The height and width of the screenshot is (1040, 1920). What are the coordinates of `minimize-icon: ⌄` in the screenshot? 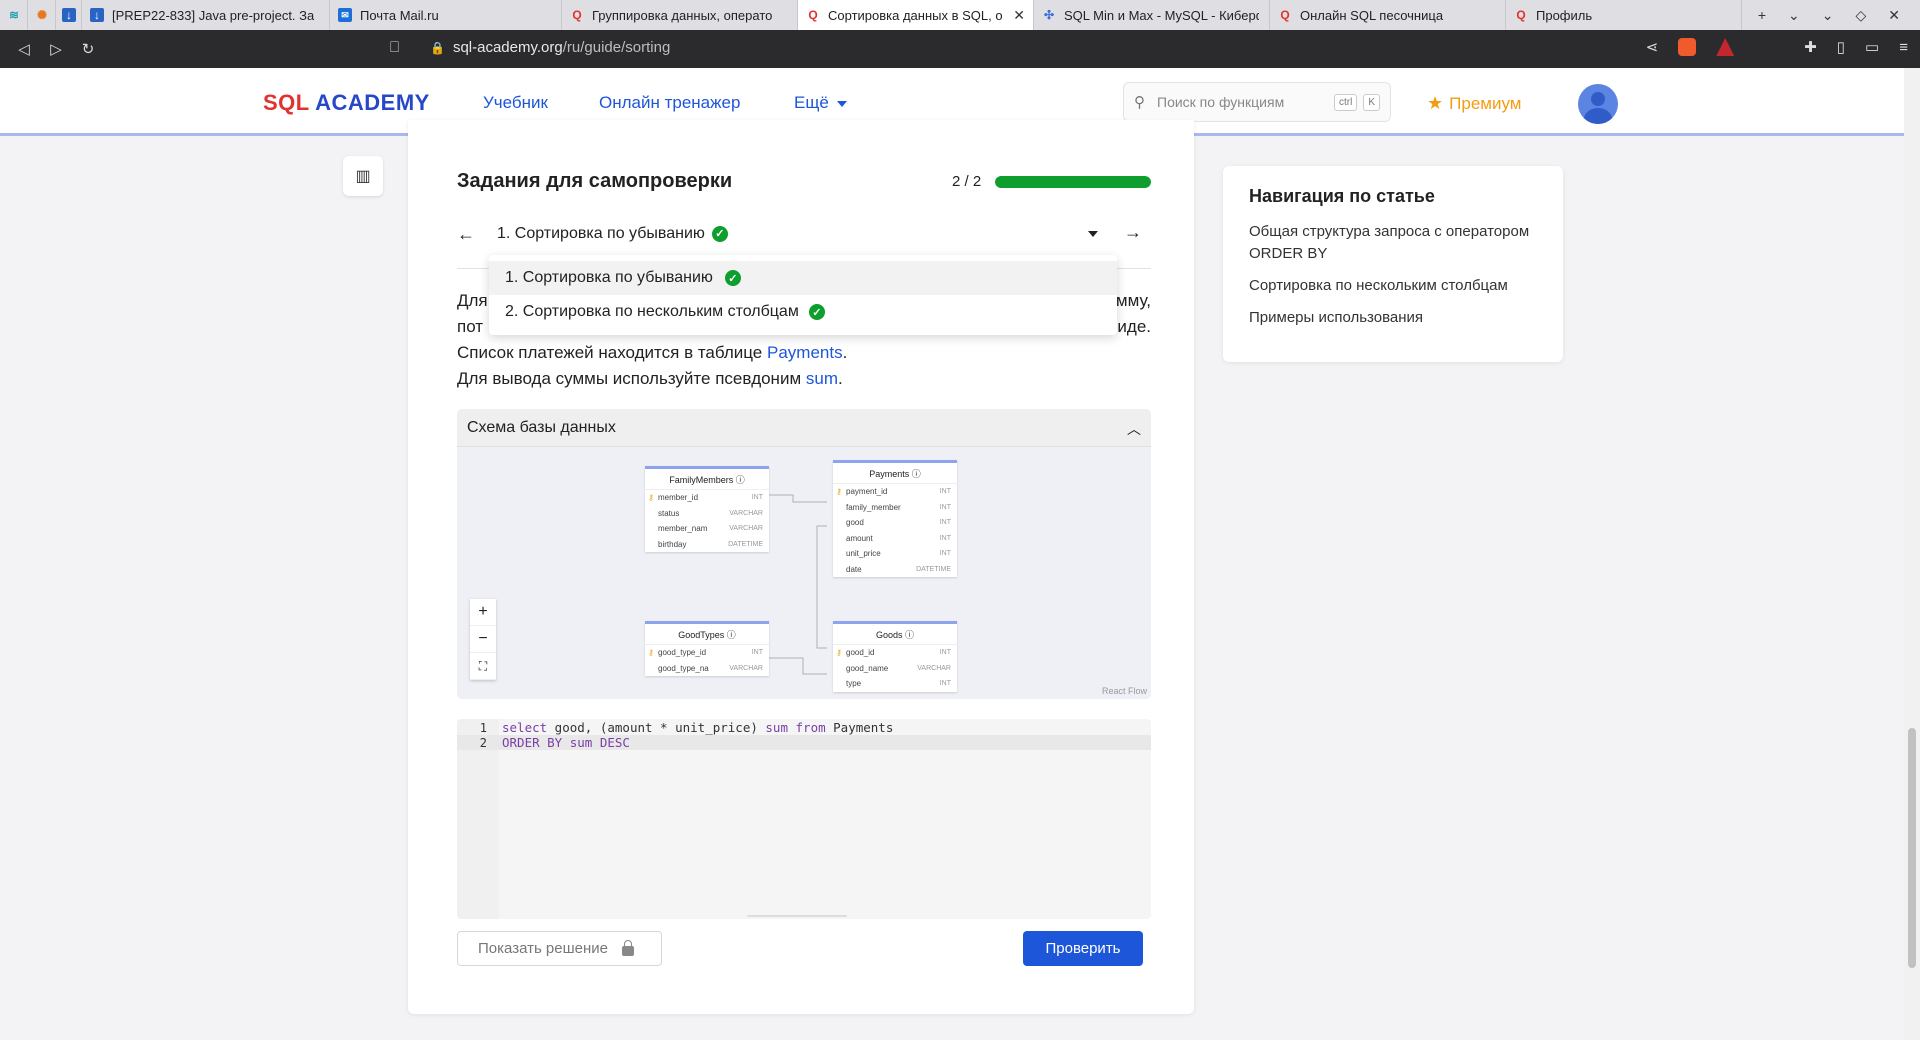 It's located at (1828, 15).